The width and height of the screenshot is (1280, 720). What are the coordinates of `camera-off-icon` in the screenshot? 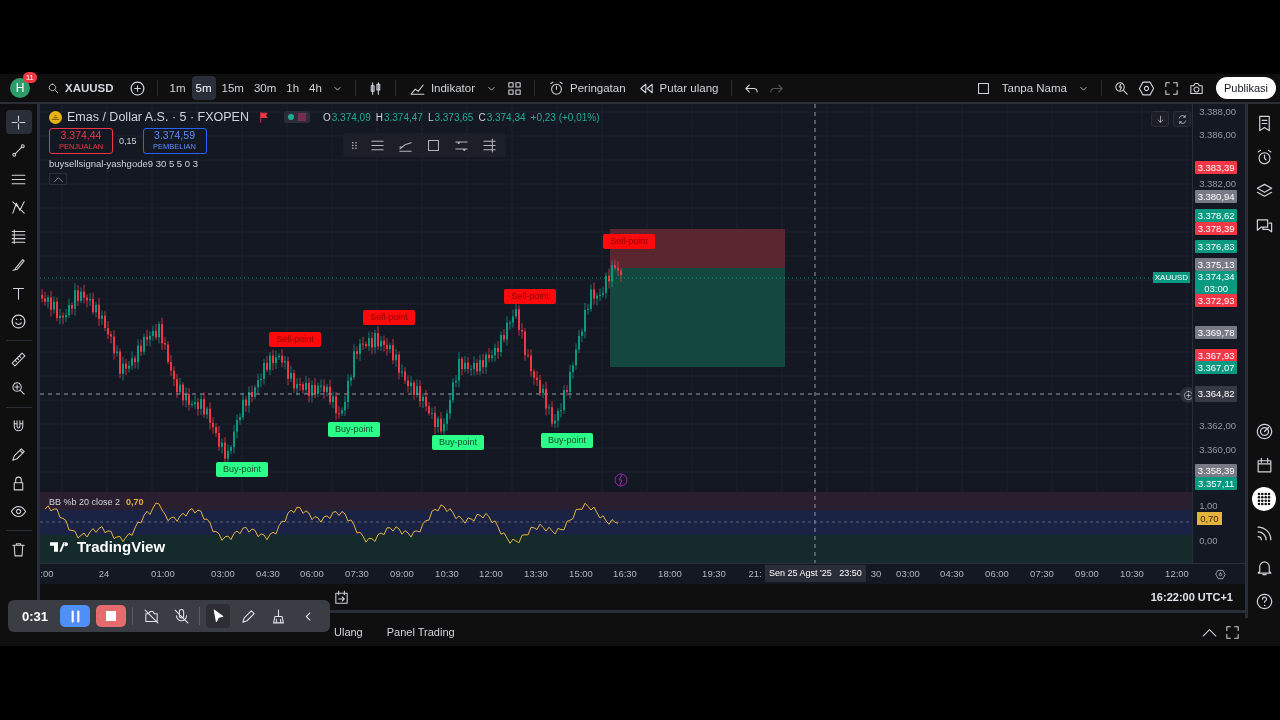 It's located at (151, 616).